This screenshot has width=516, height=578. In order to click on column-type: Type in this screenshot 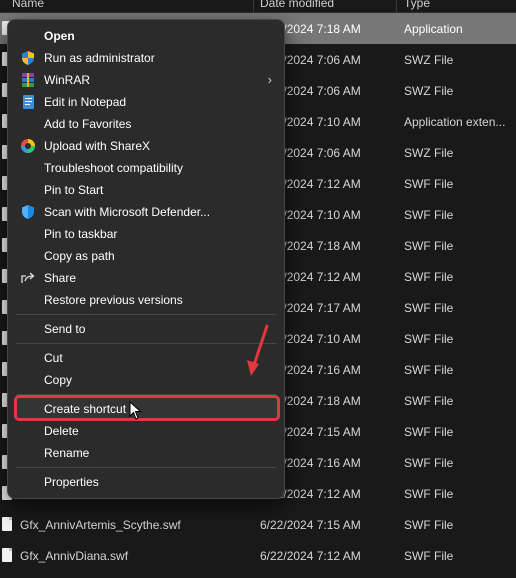, I will do `click(417, 5)`.